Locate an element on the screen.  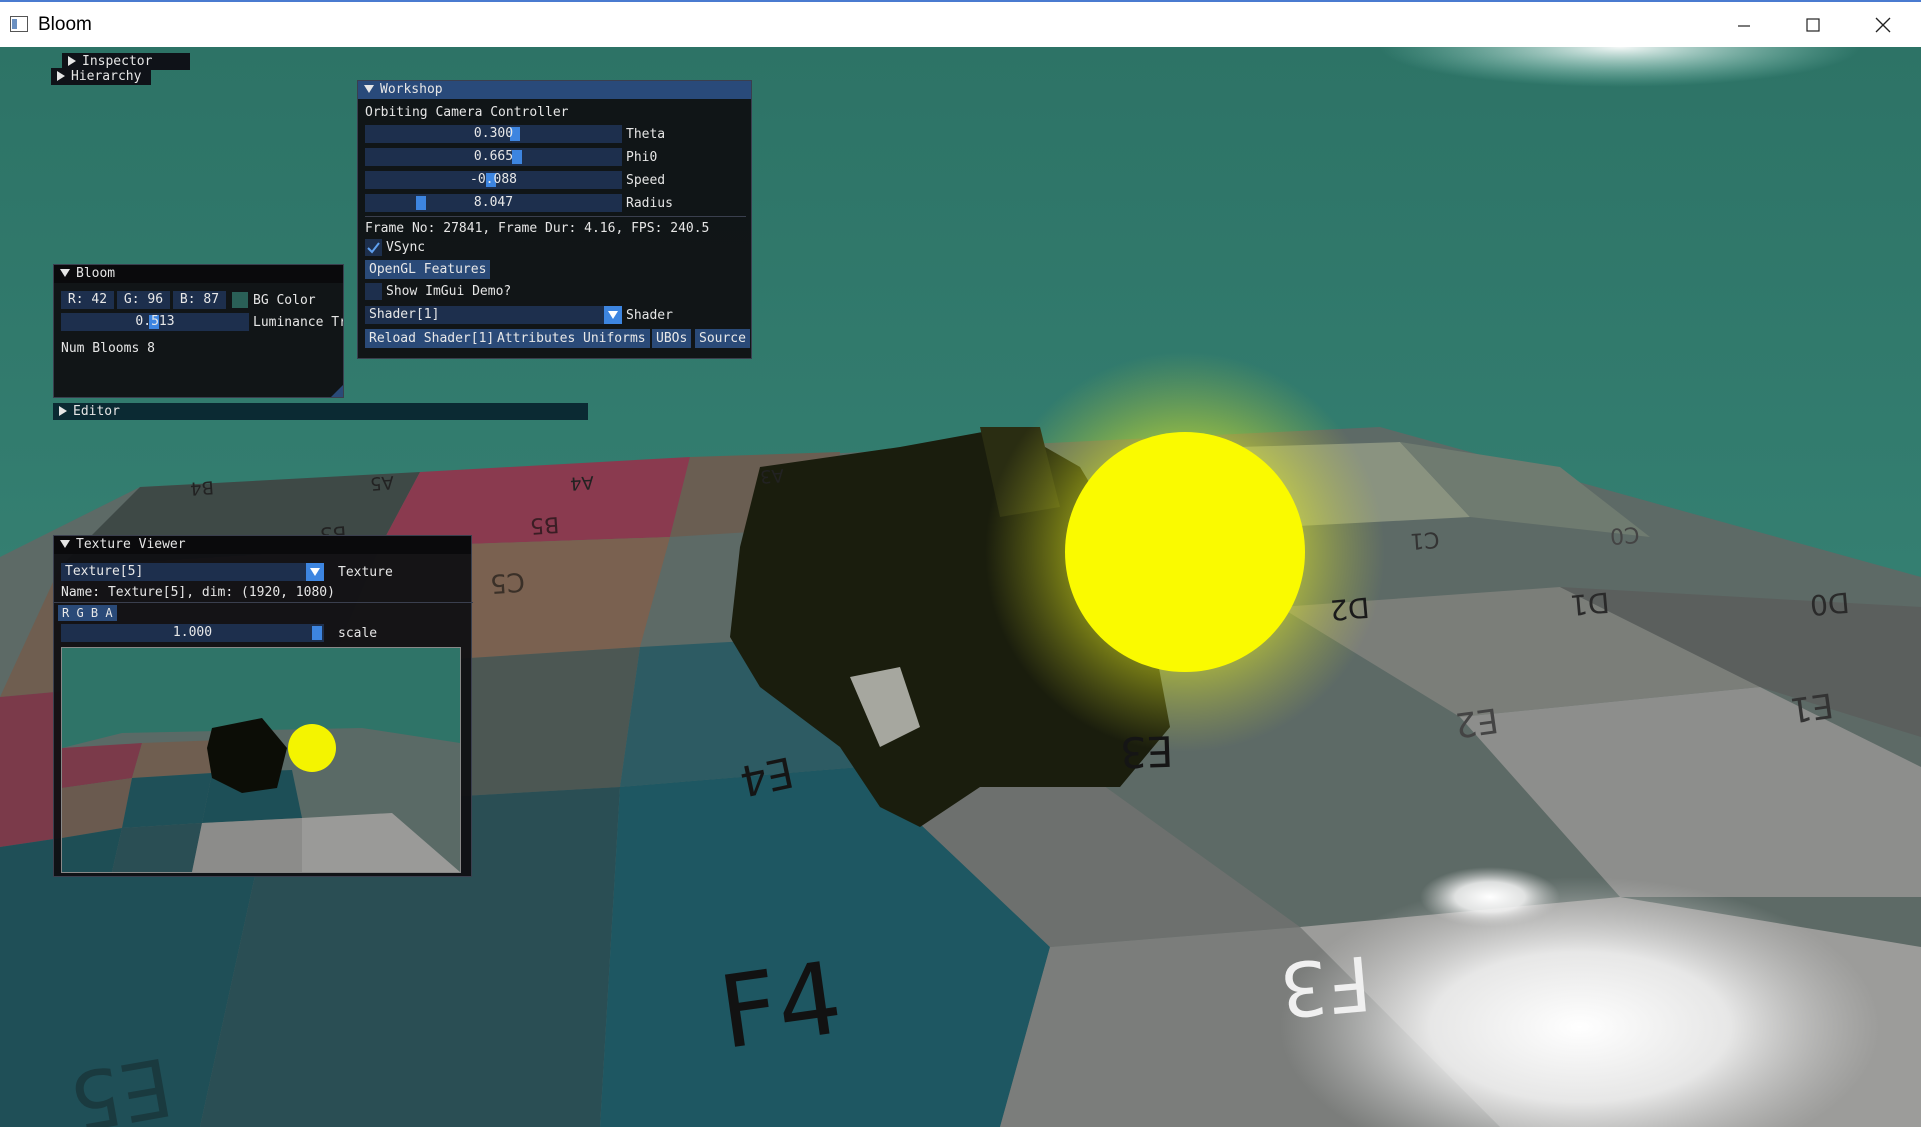
luminance-value: 0.513 is located at coordinates (155, 321).